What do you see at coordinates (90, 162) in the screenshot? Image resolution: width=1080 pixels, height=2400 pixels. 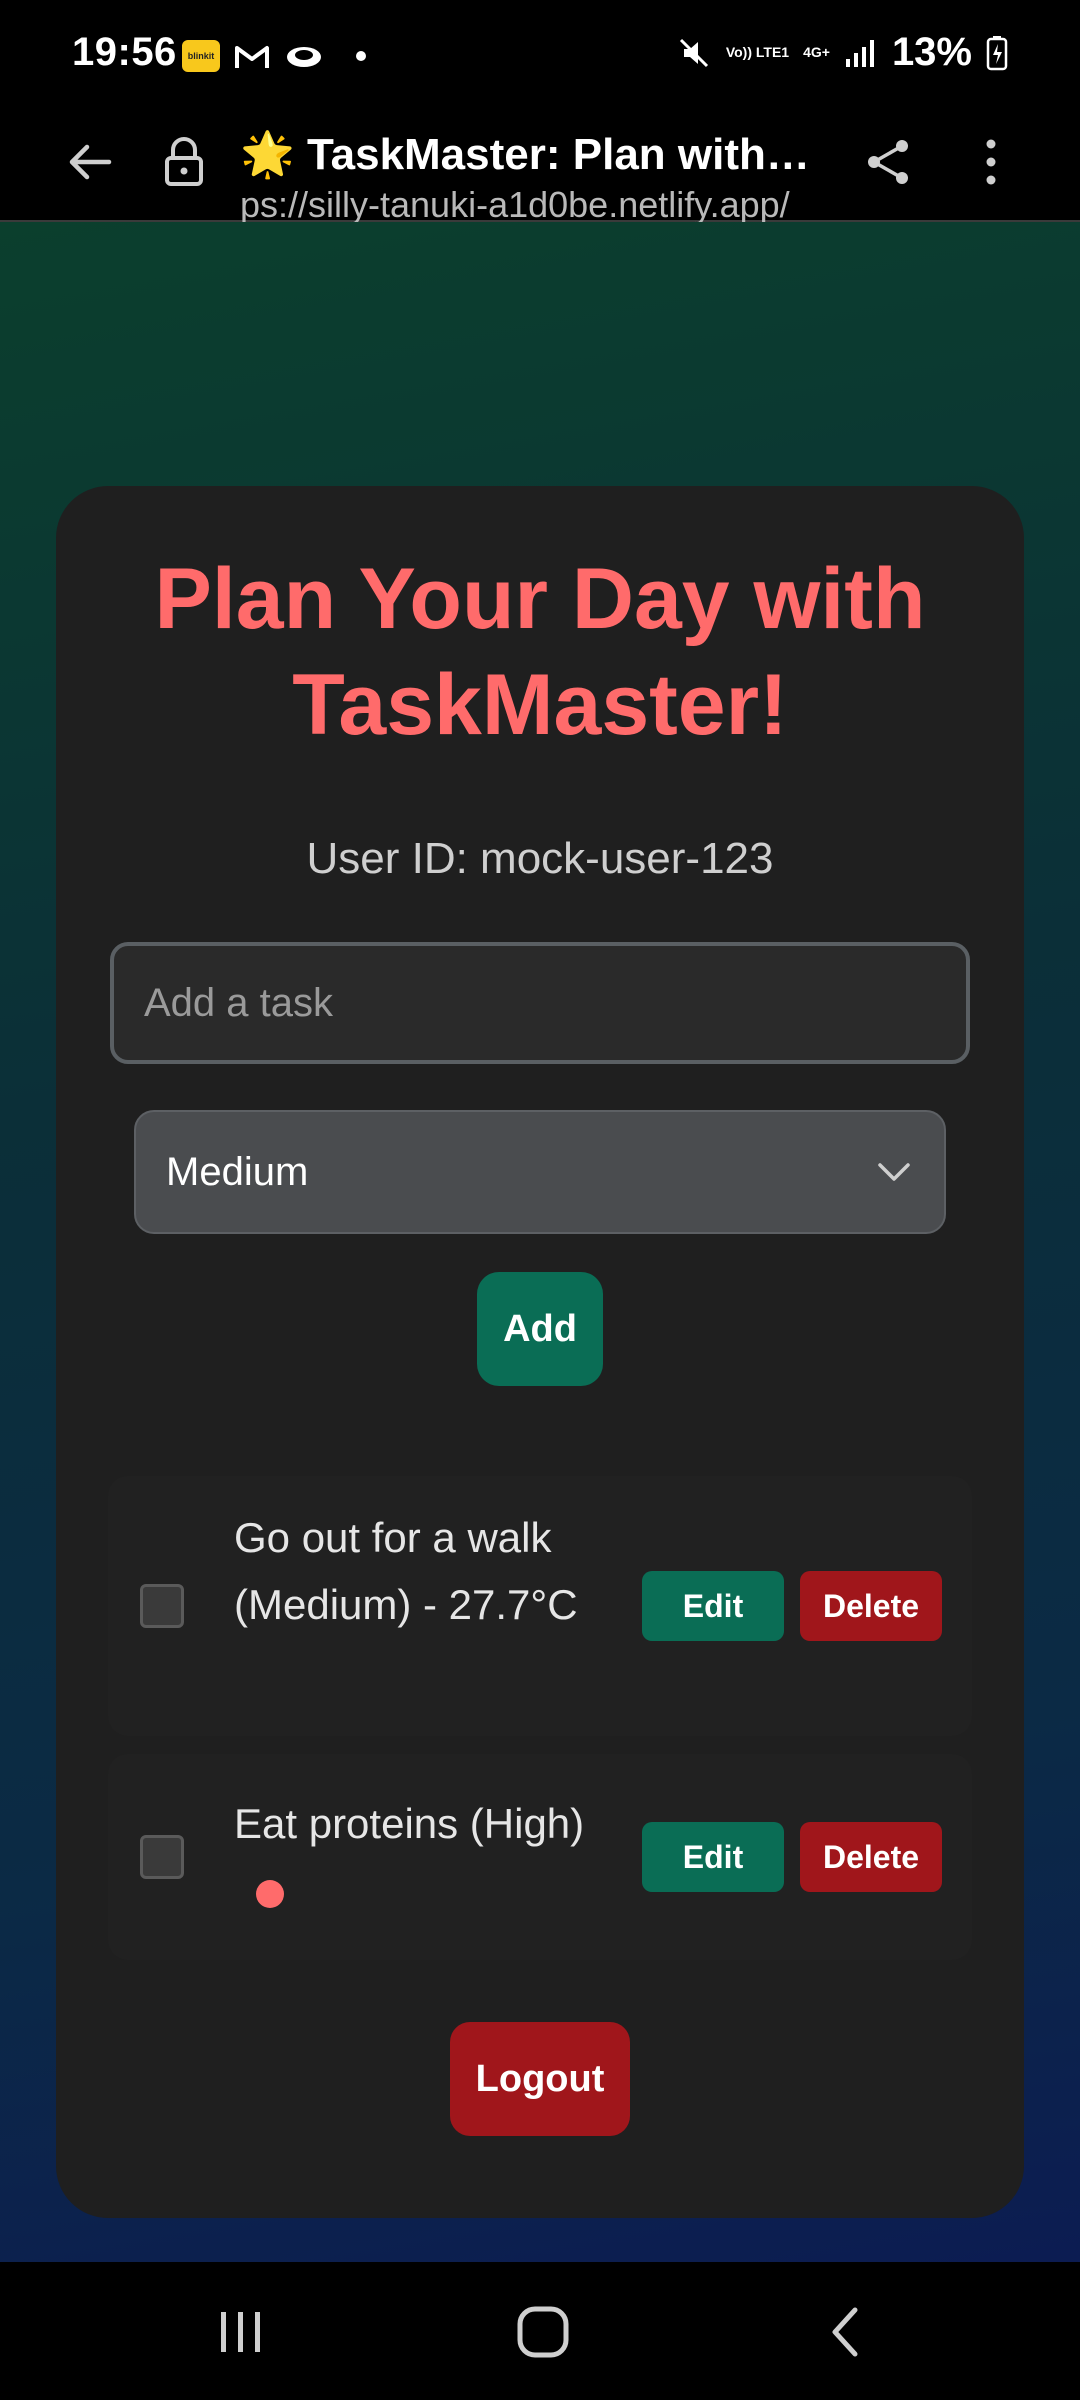 I see `back-arrow-icon` at bounding box center [90, 162].